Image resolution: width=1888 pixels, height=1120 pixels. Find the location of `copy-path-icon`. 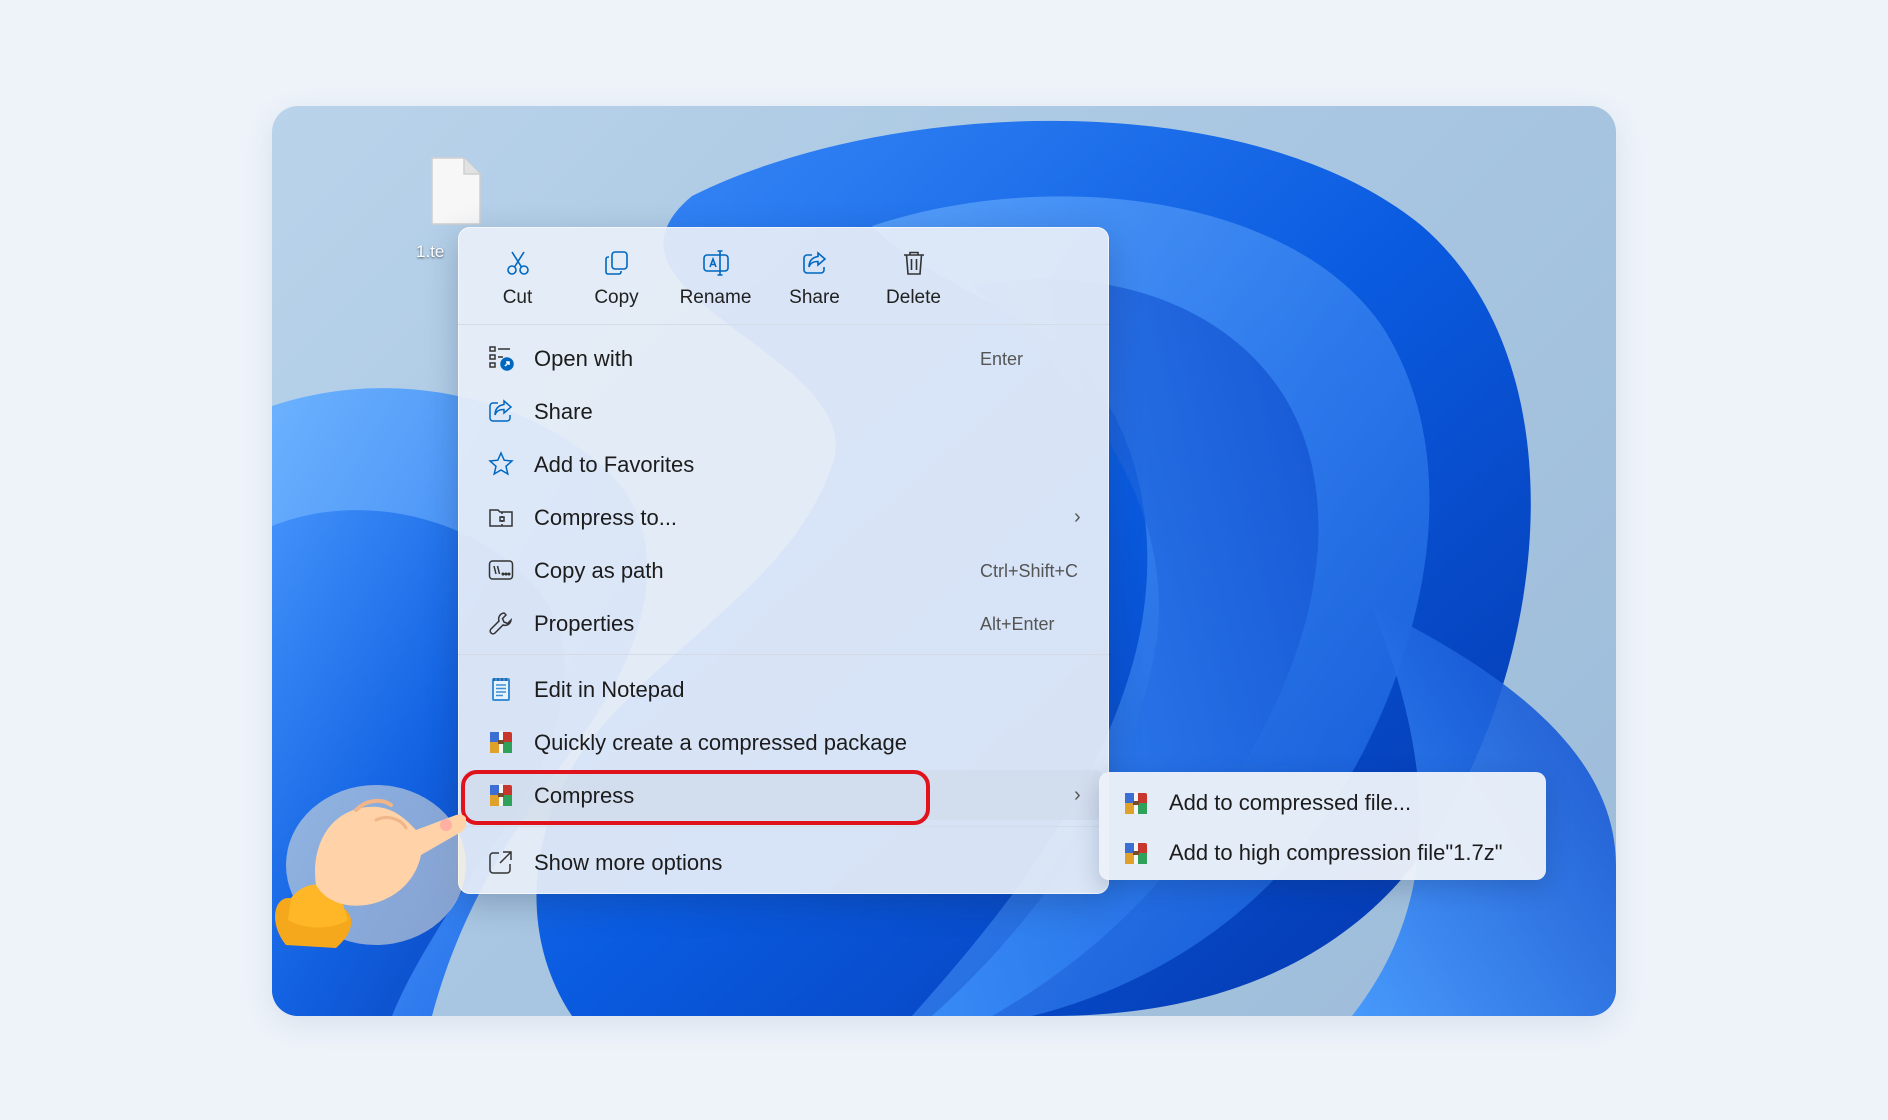

copy-path-icon is located at coordinates (501, 570).